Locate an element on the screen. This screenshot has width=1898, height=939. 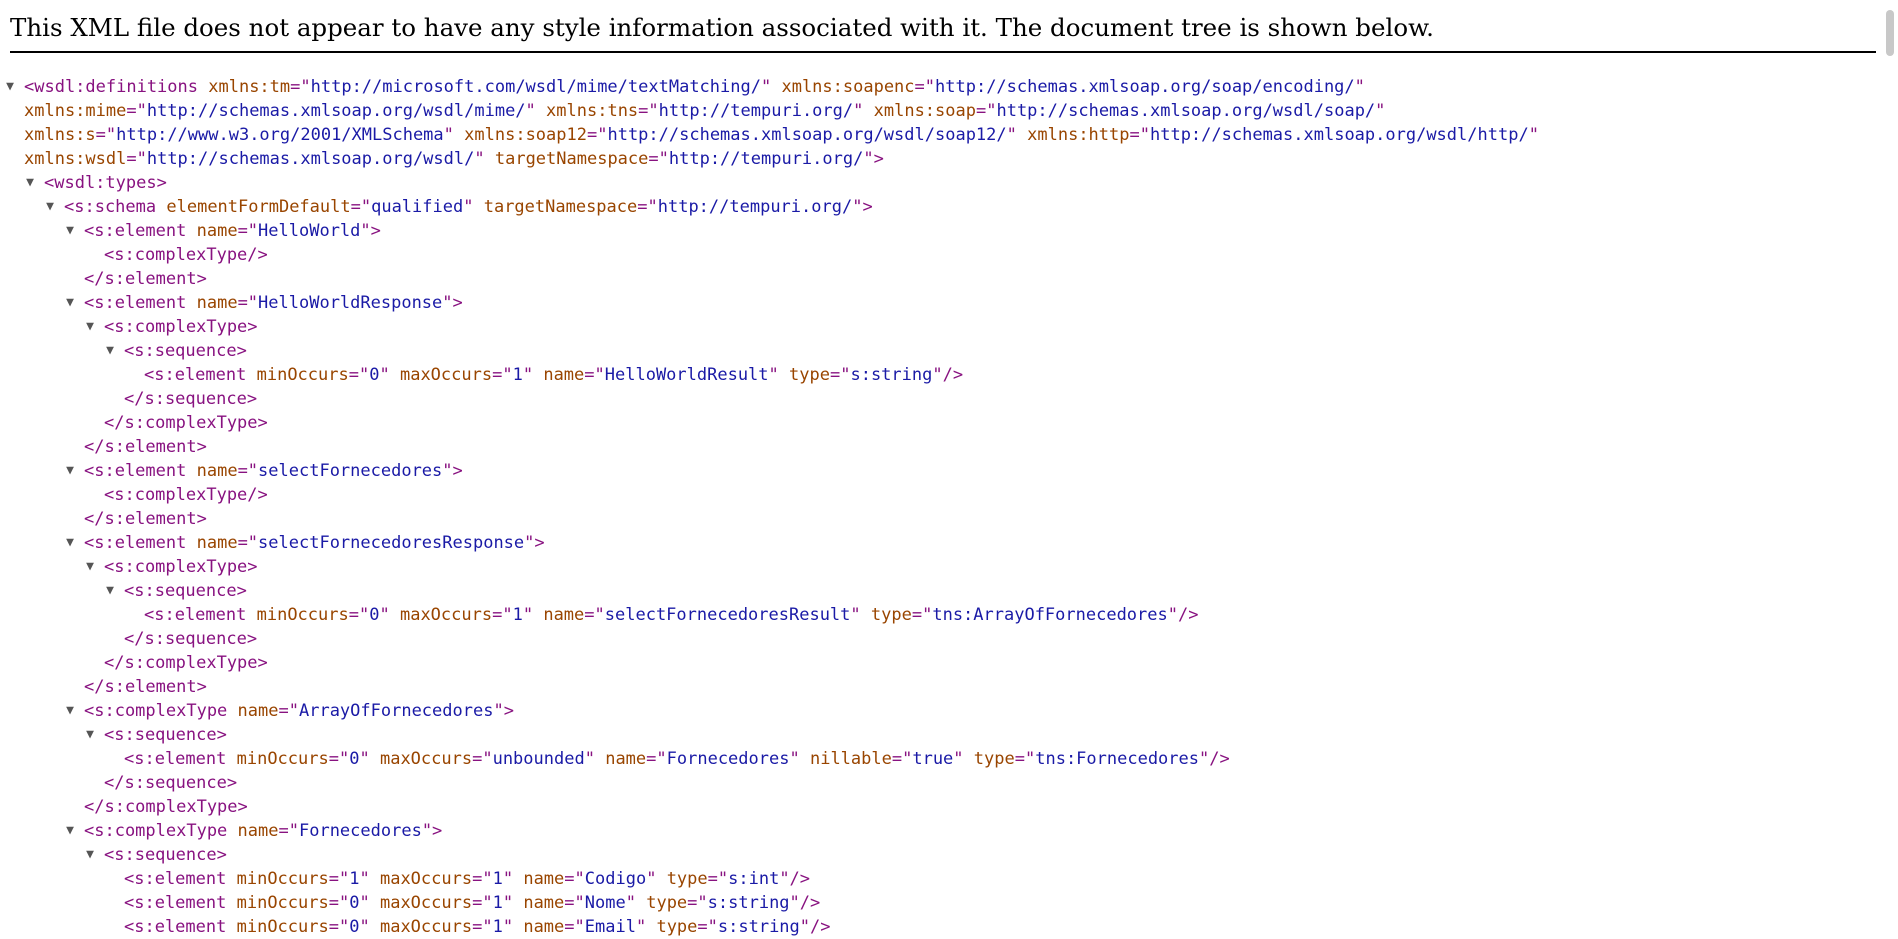
attribute-name: xmlns:soap12 is located at coordinates (525, 135).